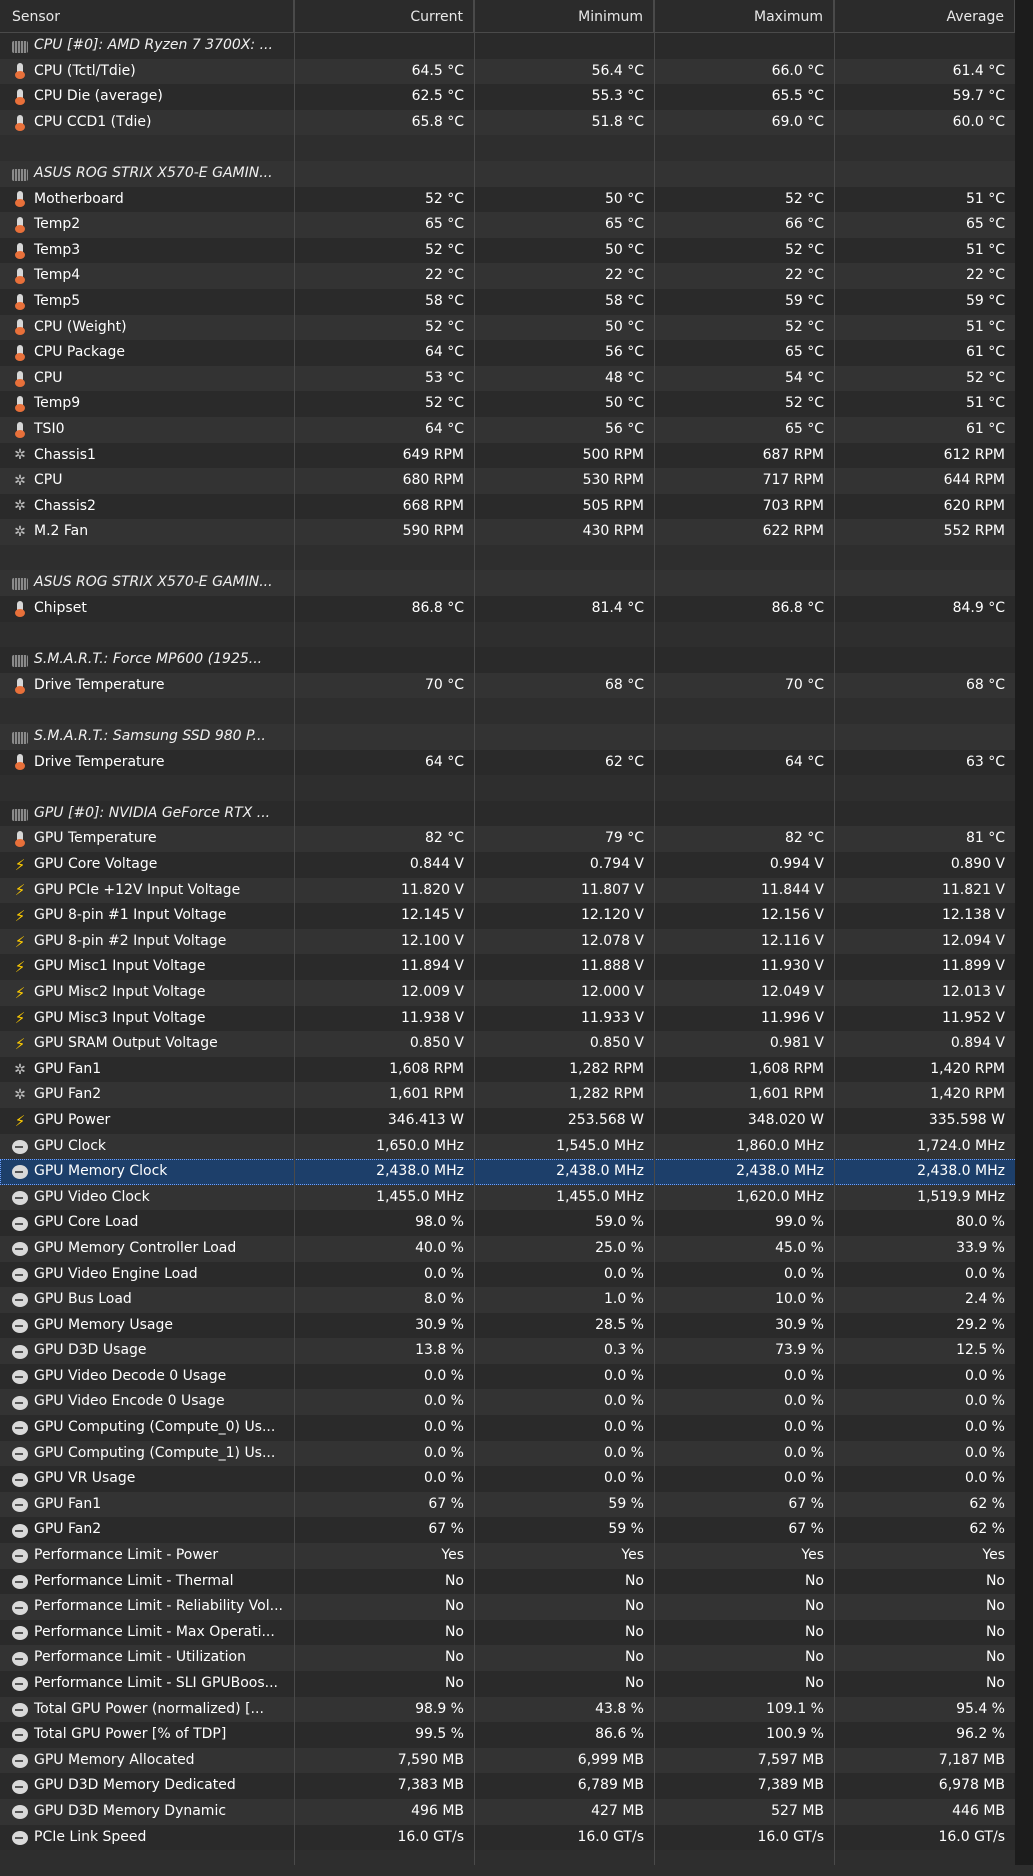  I want to click on table-row: Temp9 52 °C 50 °C 52 °C 51 °C, so click(516, 404).